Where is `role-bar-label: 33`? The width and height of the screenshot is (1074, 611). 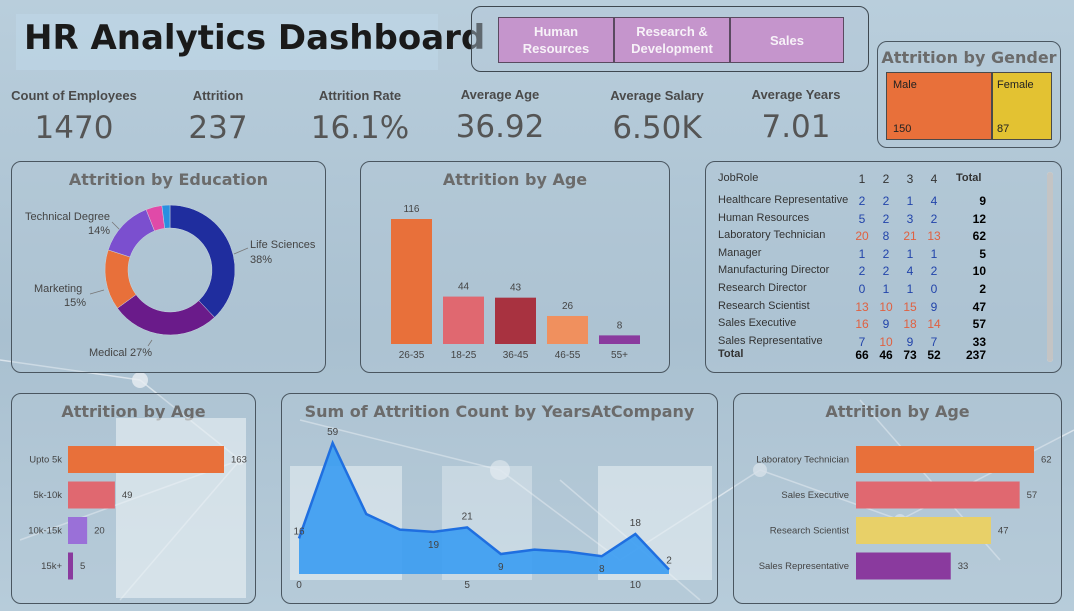 role-bar-label: 33 is located at coordinates (963, 566).